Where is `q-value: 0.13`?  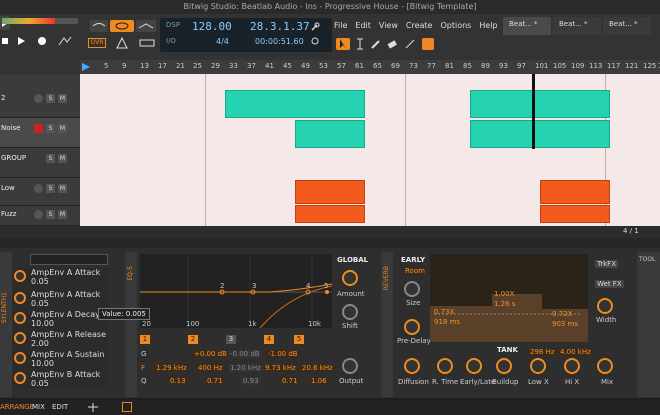
q-value: 0.13 is located at coordinates (178, 381).